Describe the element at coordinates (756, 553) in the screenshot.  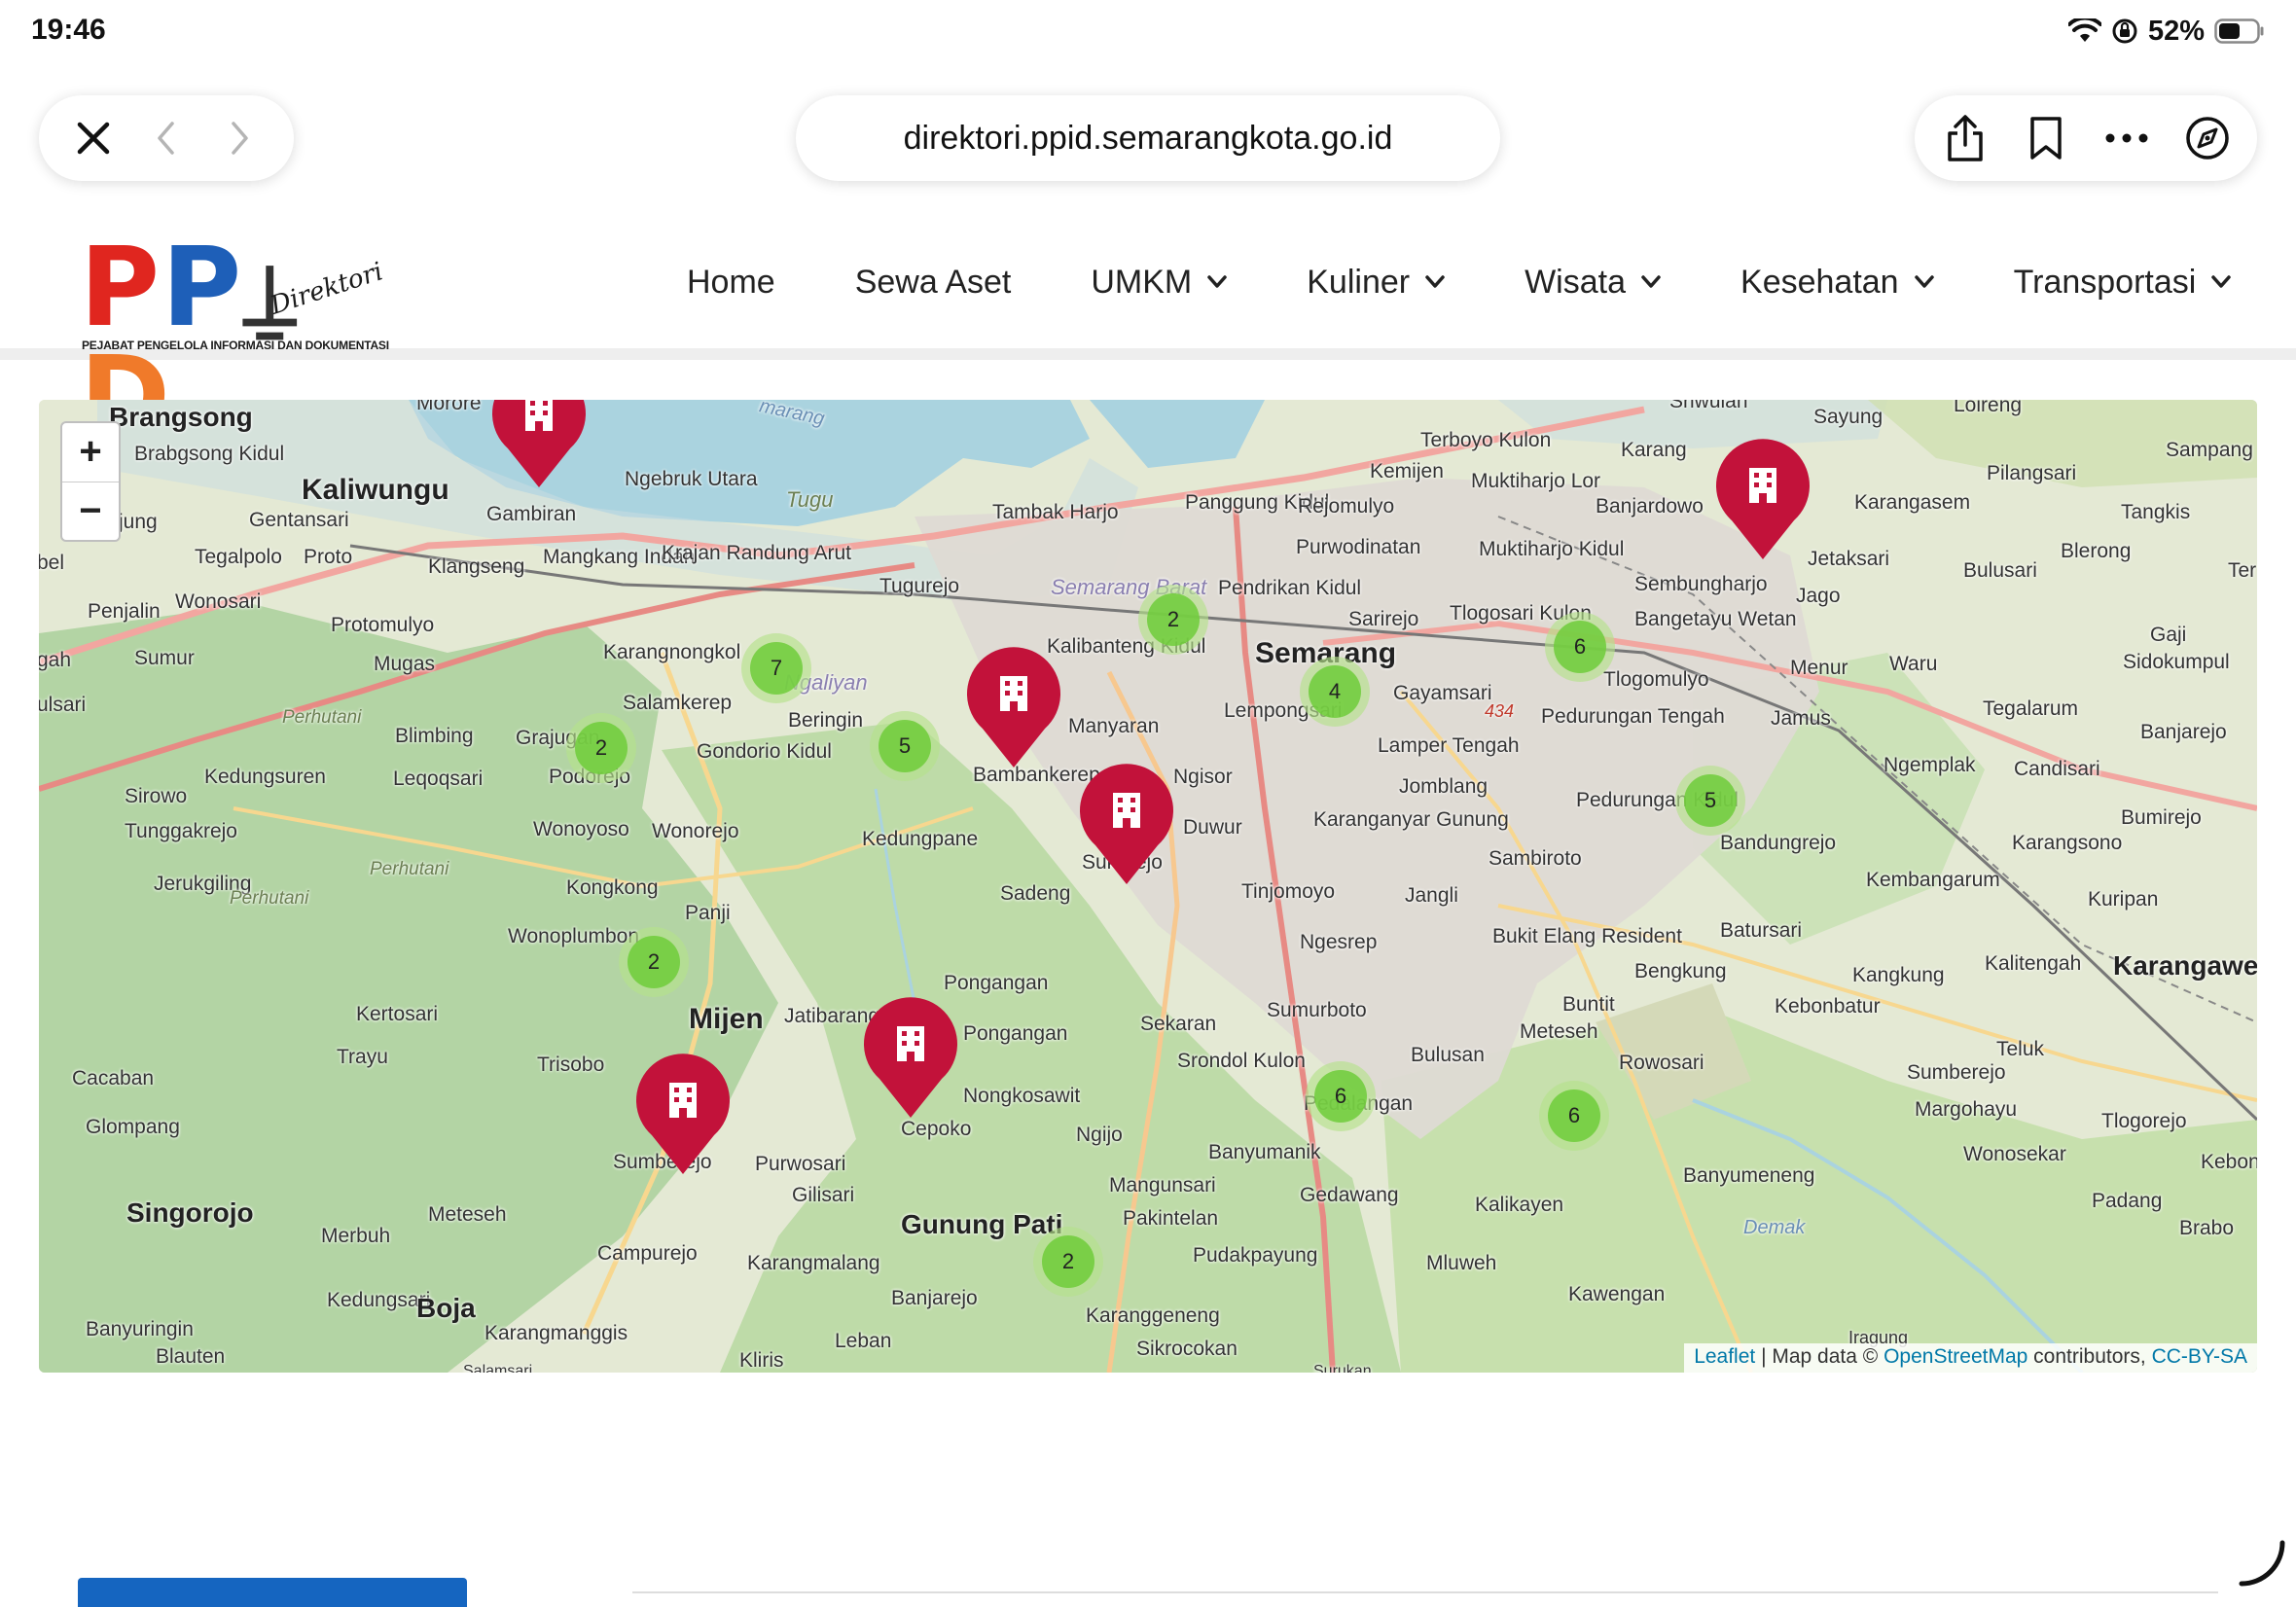
I see `map-label: Krajan Randung Arut` at that location.